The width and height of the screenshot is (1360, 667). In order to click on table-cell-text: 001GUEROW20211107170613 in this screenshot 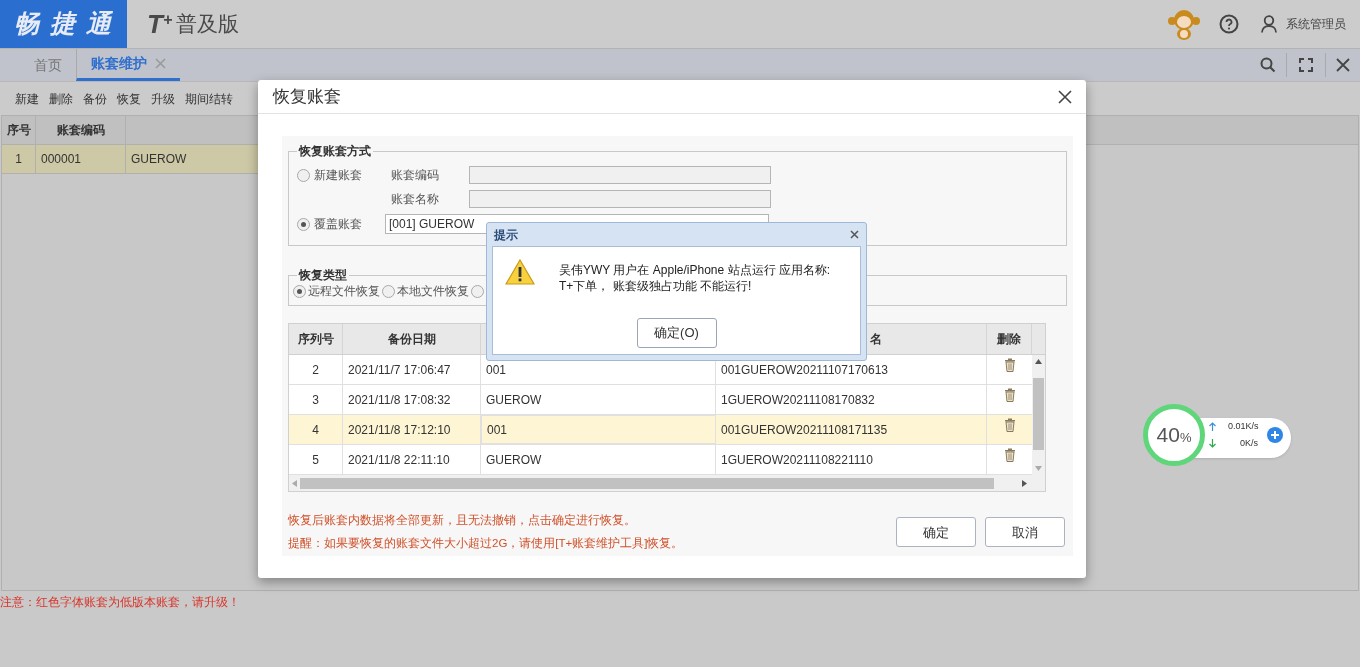, I will do `click(804, 370)`.